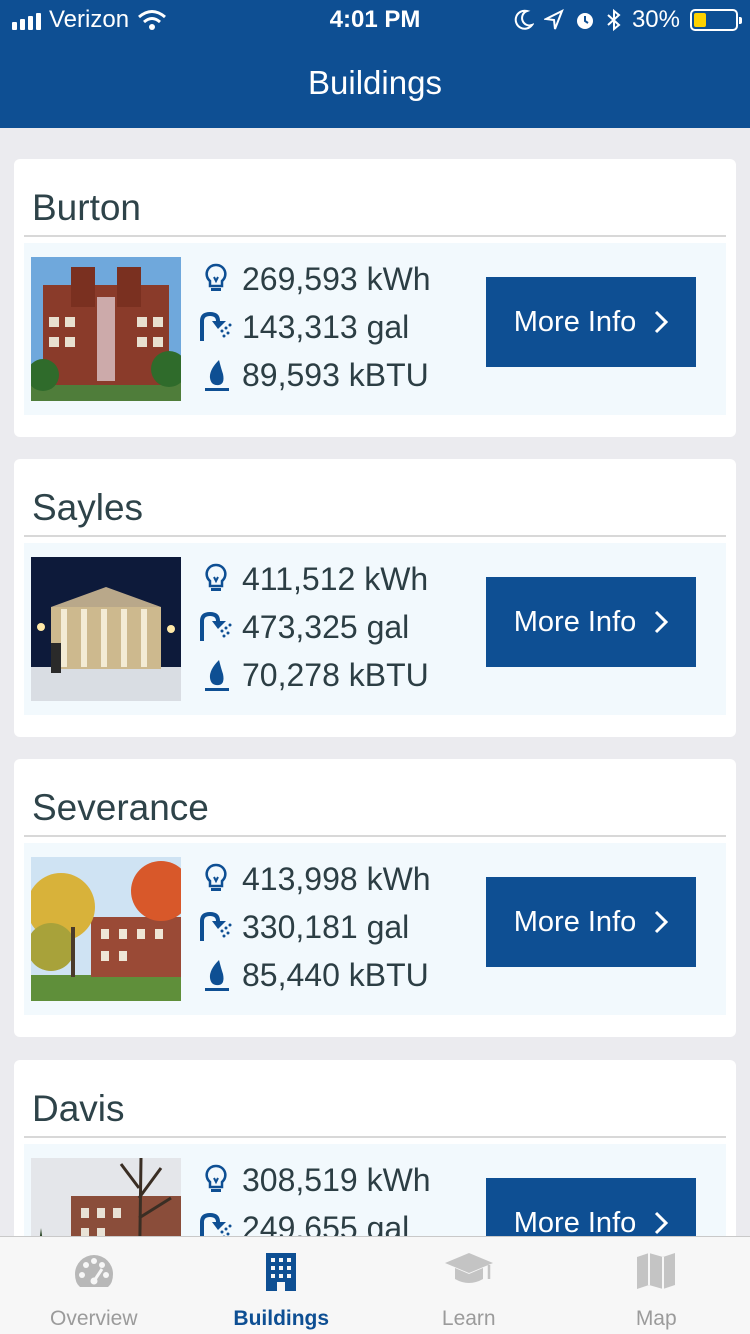 Image resolution: width=750 pixels, height=1334 pixels. I want to click on water-value: 143,313 gal, so click(326, 326).